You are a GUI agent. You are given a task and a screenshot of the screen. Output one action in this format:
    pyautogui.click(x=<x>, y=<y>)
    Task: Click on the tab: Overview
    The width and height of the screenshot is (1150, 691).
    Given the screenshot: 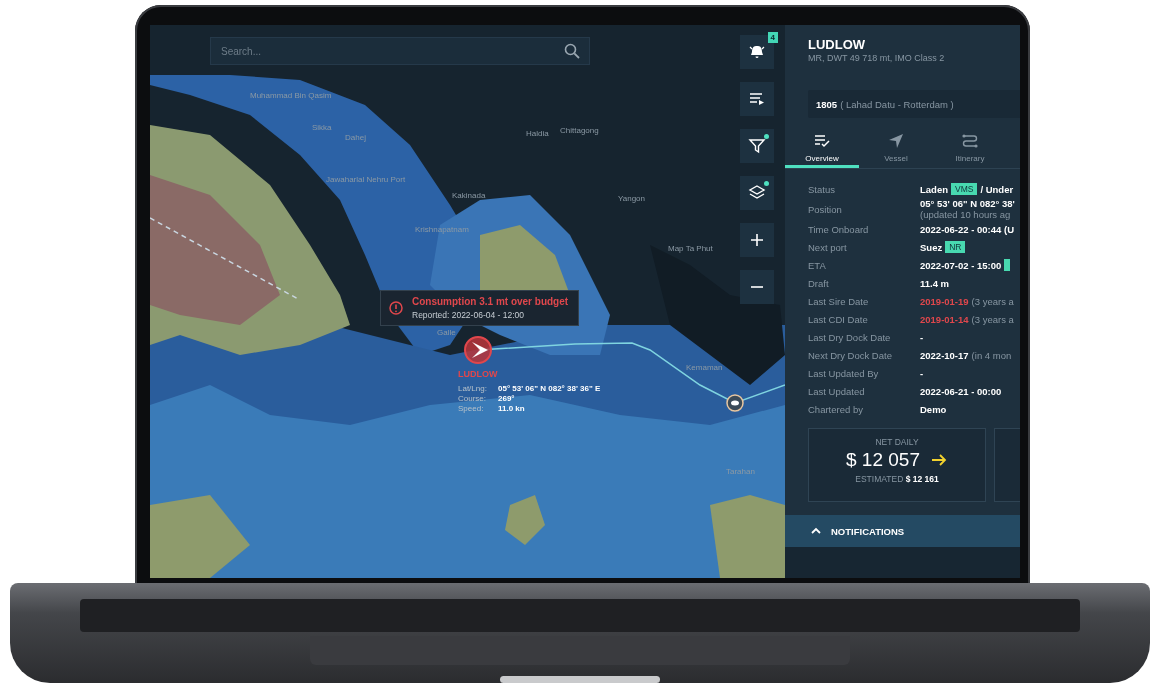 What is the action you would take?
    pyautogui.click(x=822, y=149)
    